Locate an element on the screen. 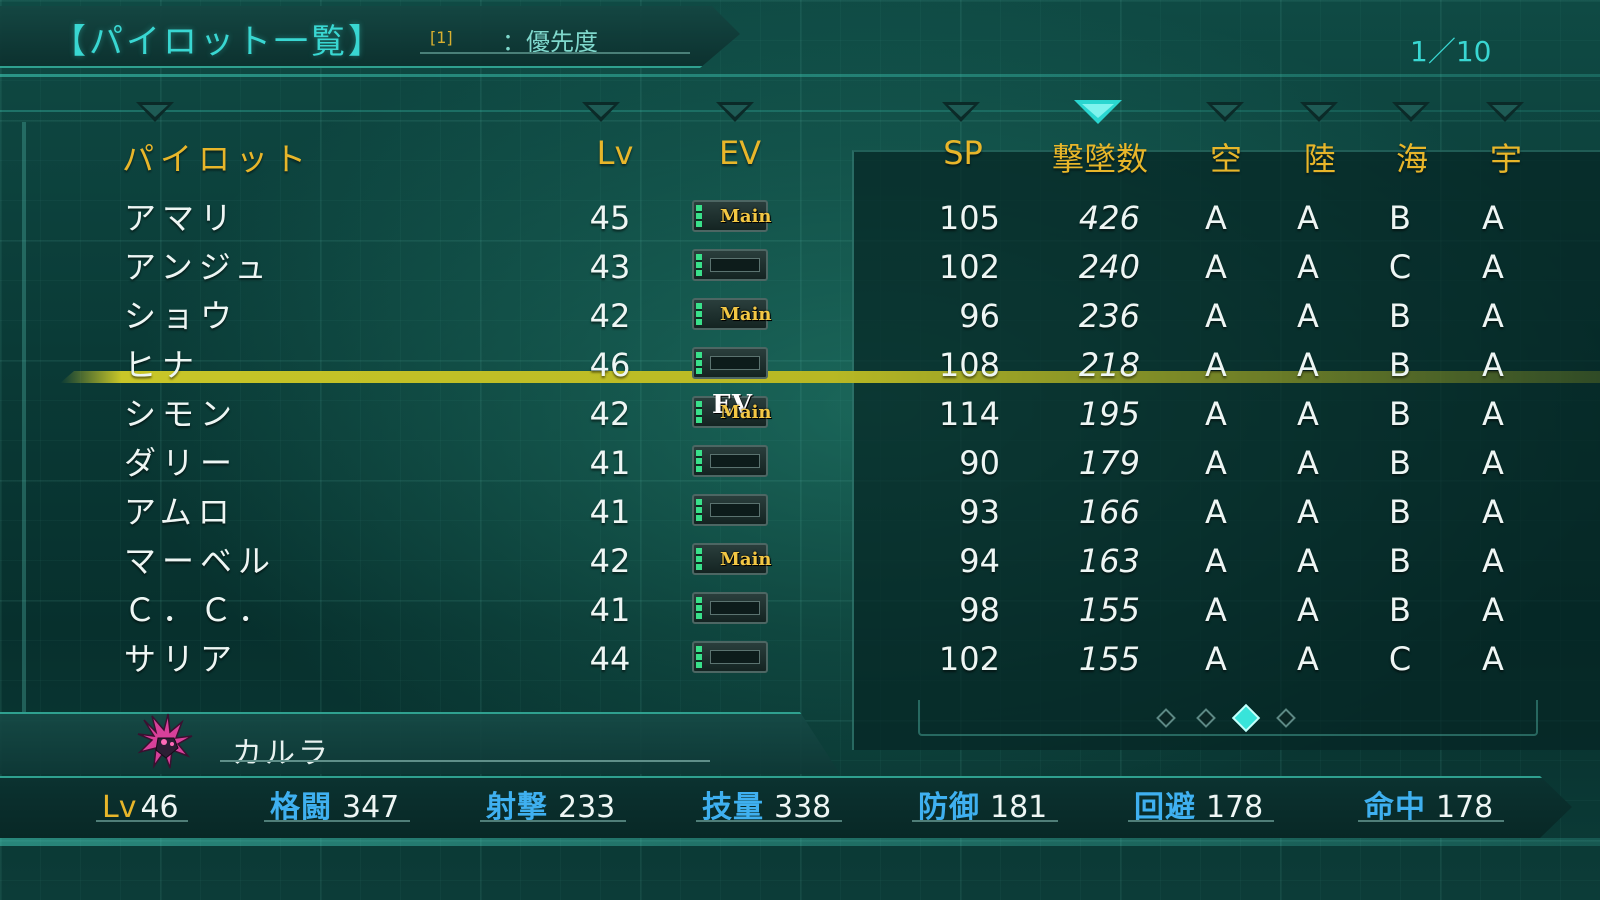 The image size is (1600, 900). sort-arrow-land-icon is located at coordinates (1319, 112).